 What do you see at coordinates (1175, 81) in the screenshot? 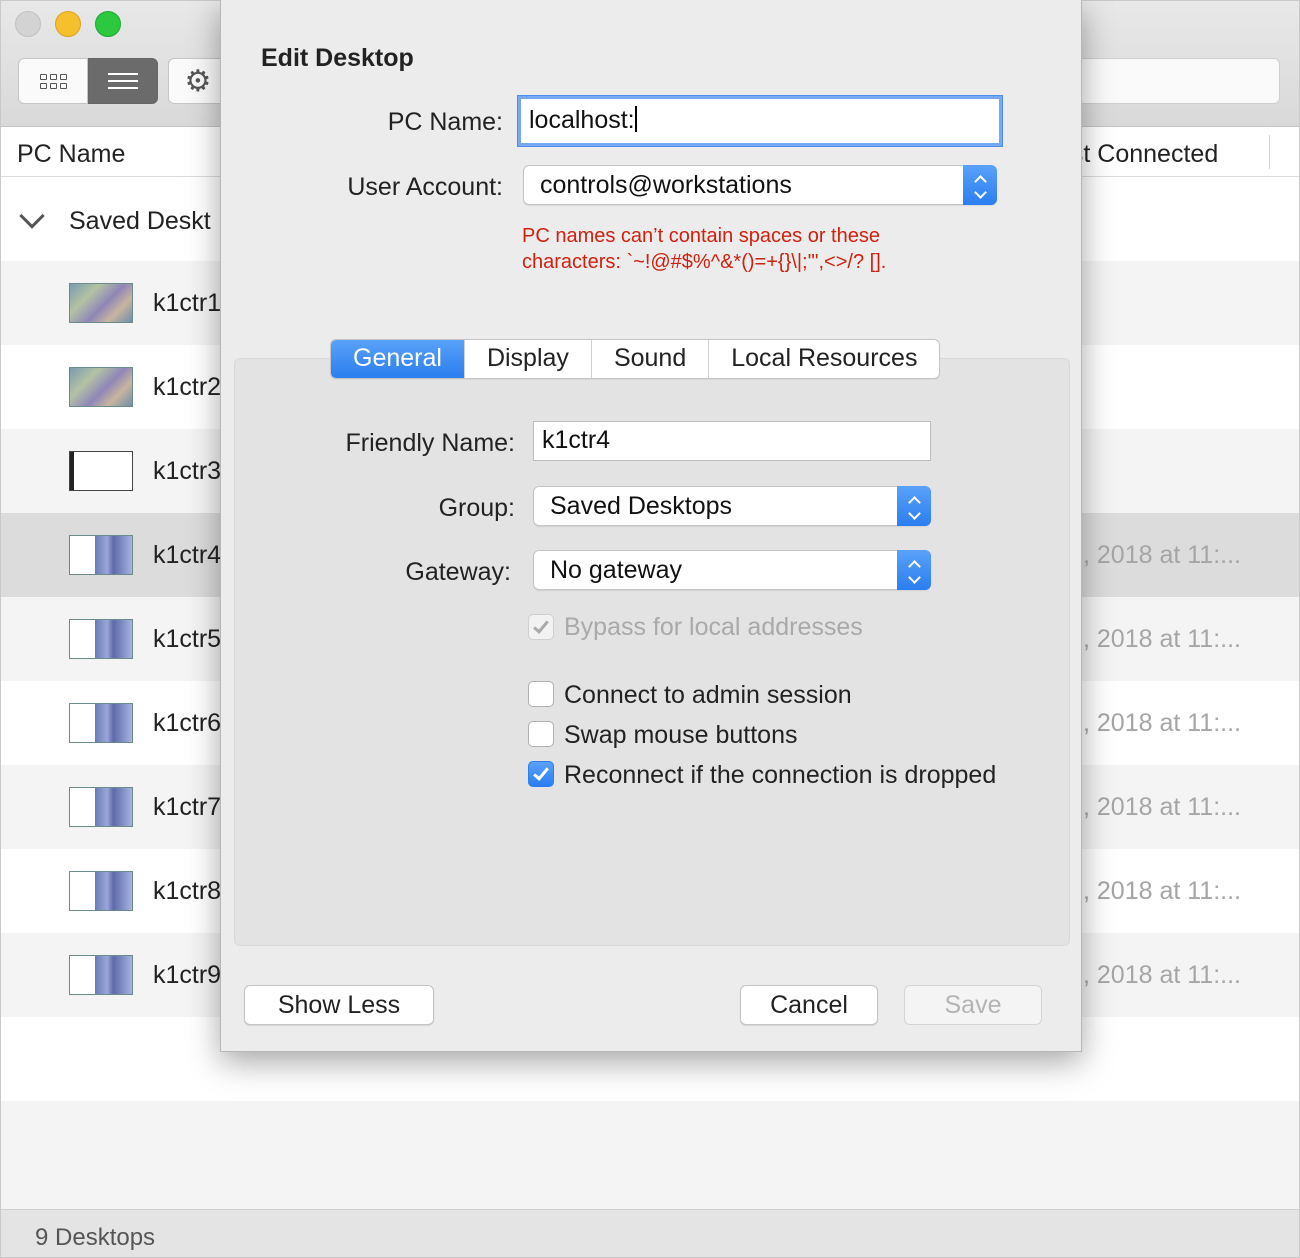
I see `search-input` at bounding box center [1175, 81].